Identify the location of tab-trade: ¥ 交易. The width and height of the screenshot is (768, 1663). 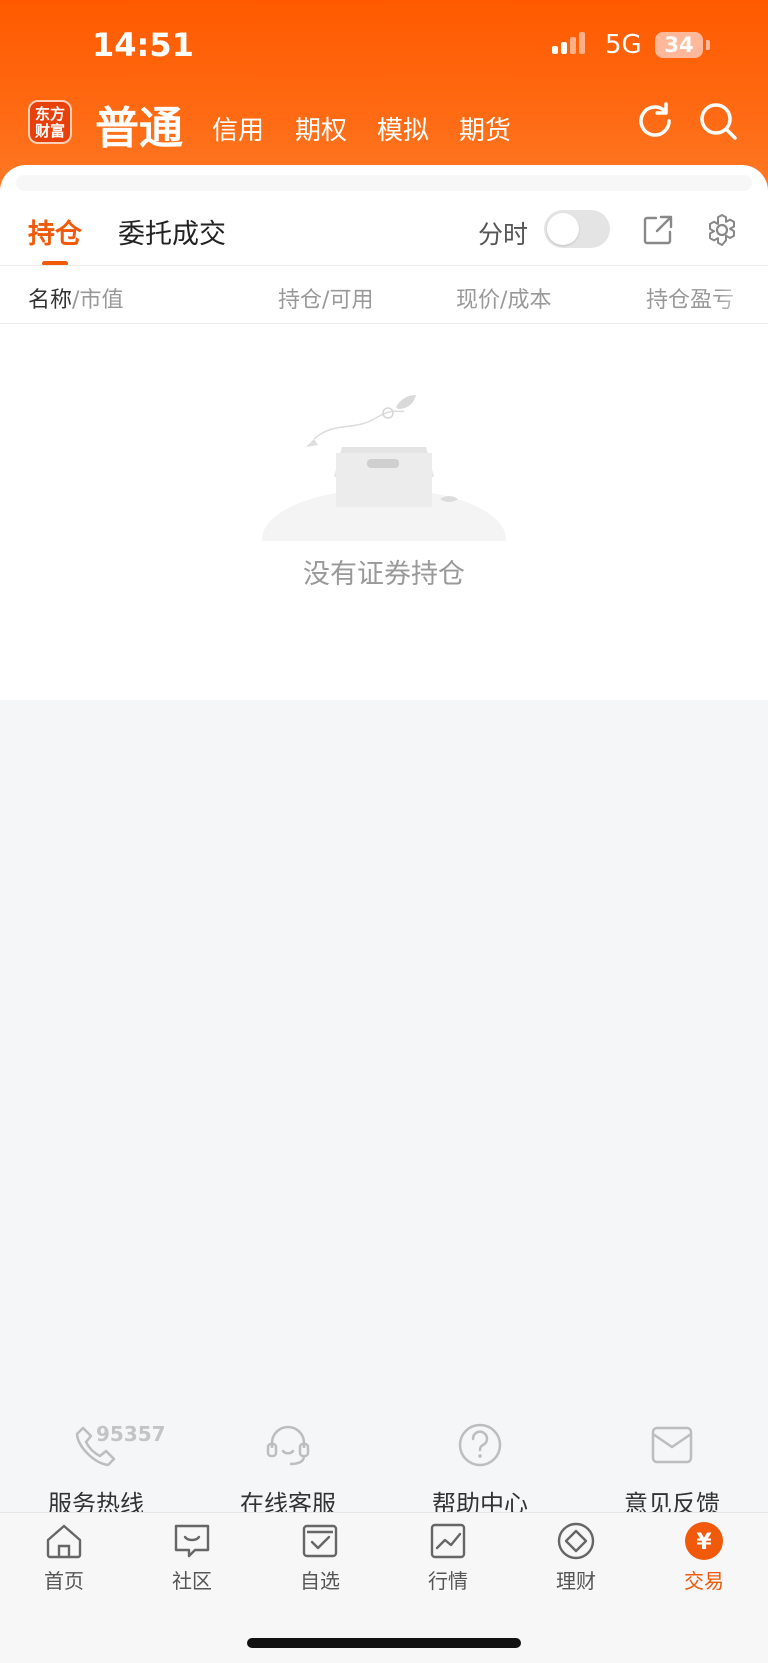
(704, 1557).